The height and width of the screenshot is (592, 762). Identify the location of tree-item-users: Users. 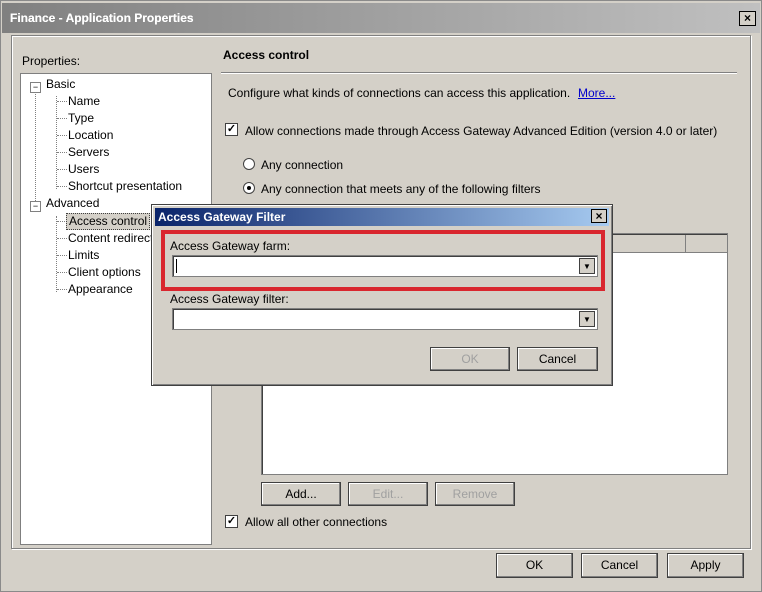
(83, 169).